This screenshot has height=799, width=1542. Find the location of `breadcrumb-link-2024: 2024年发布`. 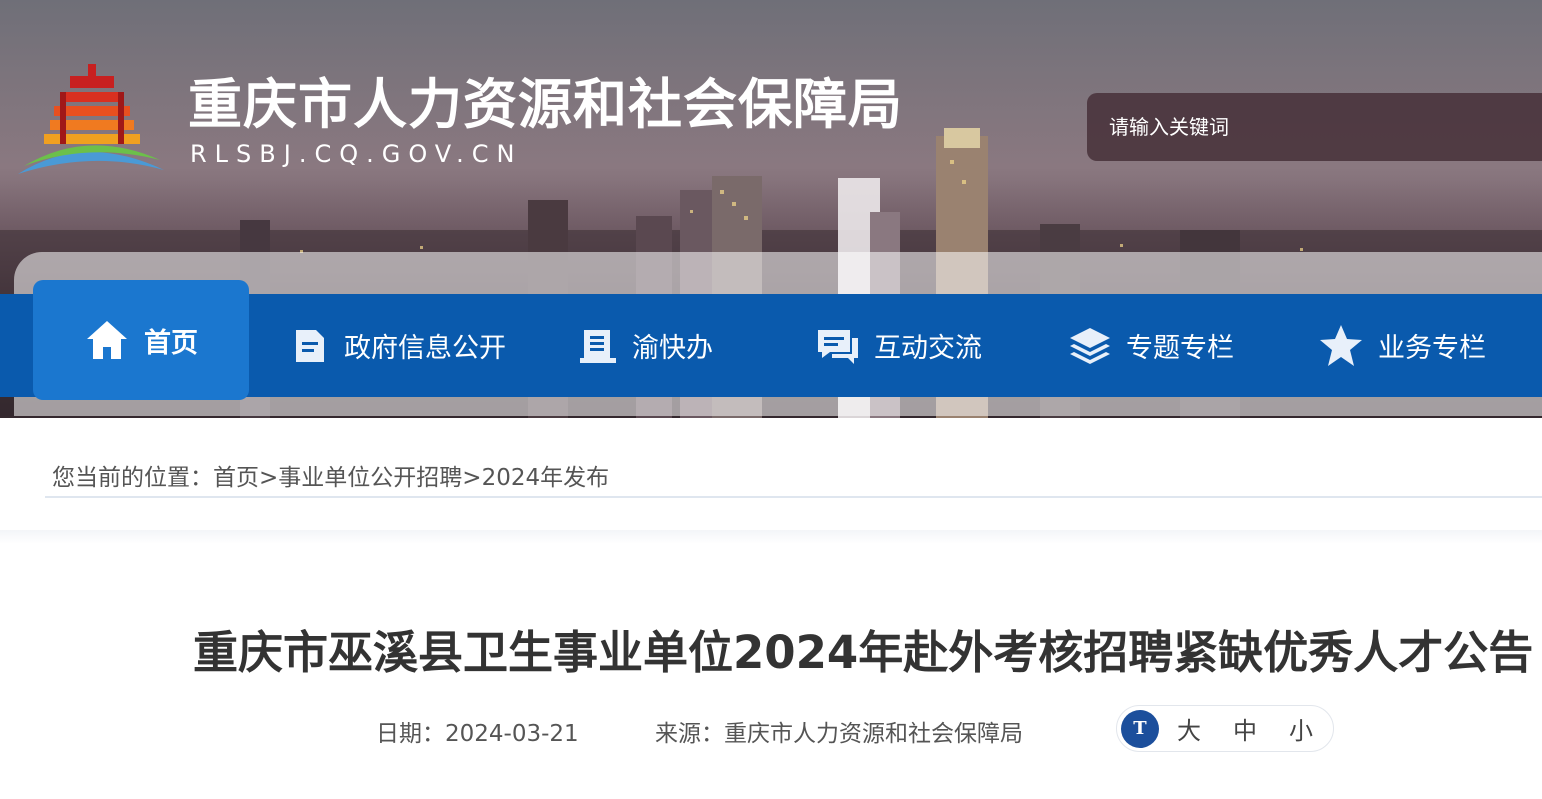

breadcrumb-link-2024: 2024年发布 is located at coordinates (546, 478).